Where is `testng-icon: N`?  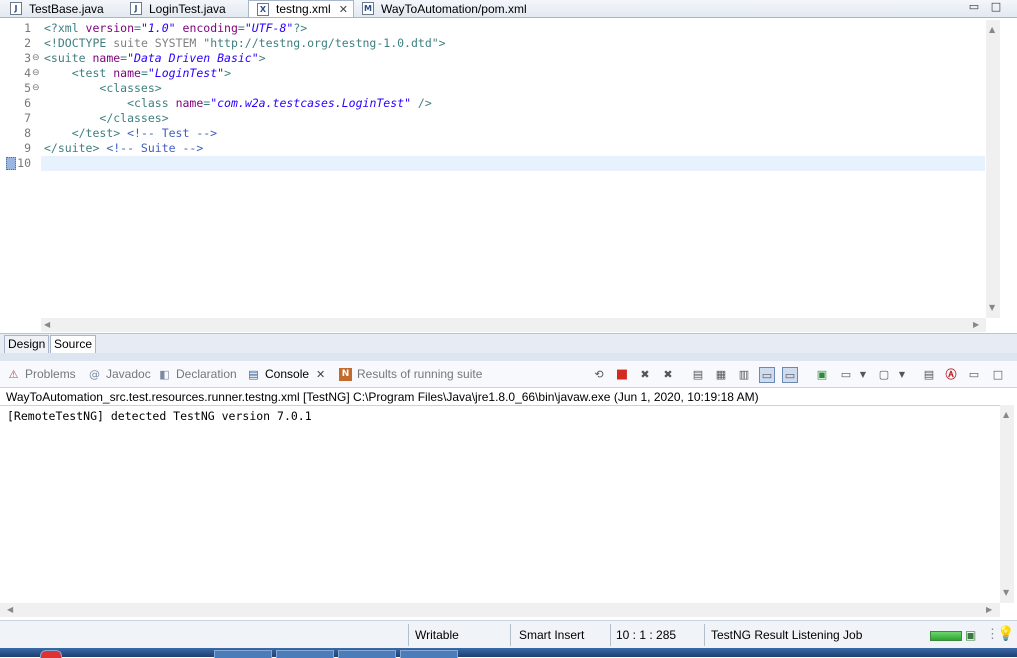 testng-icon: N is located at coordinates (345, 374).